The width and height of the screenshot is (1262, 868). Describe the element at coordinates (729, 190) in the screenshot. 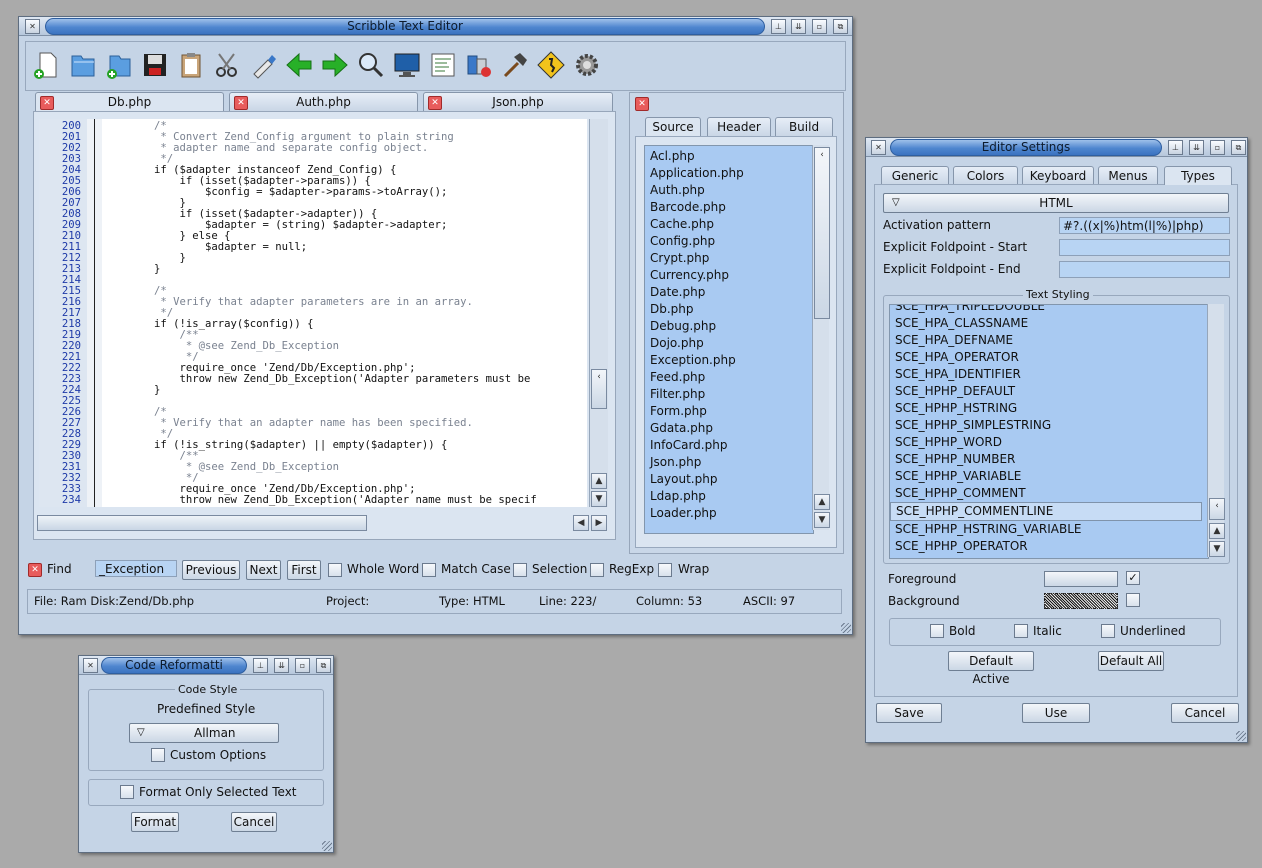

I see `file-list-item: Auth.php` at that location.